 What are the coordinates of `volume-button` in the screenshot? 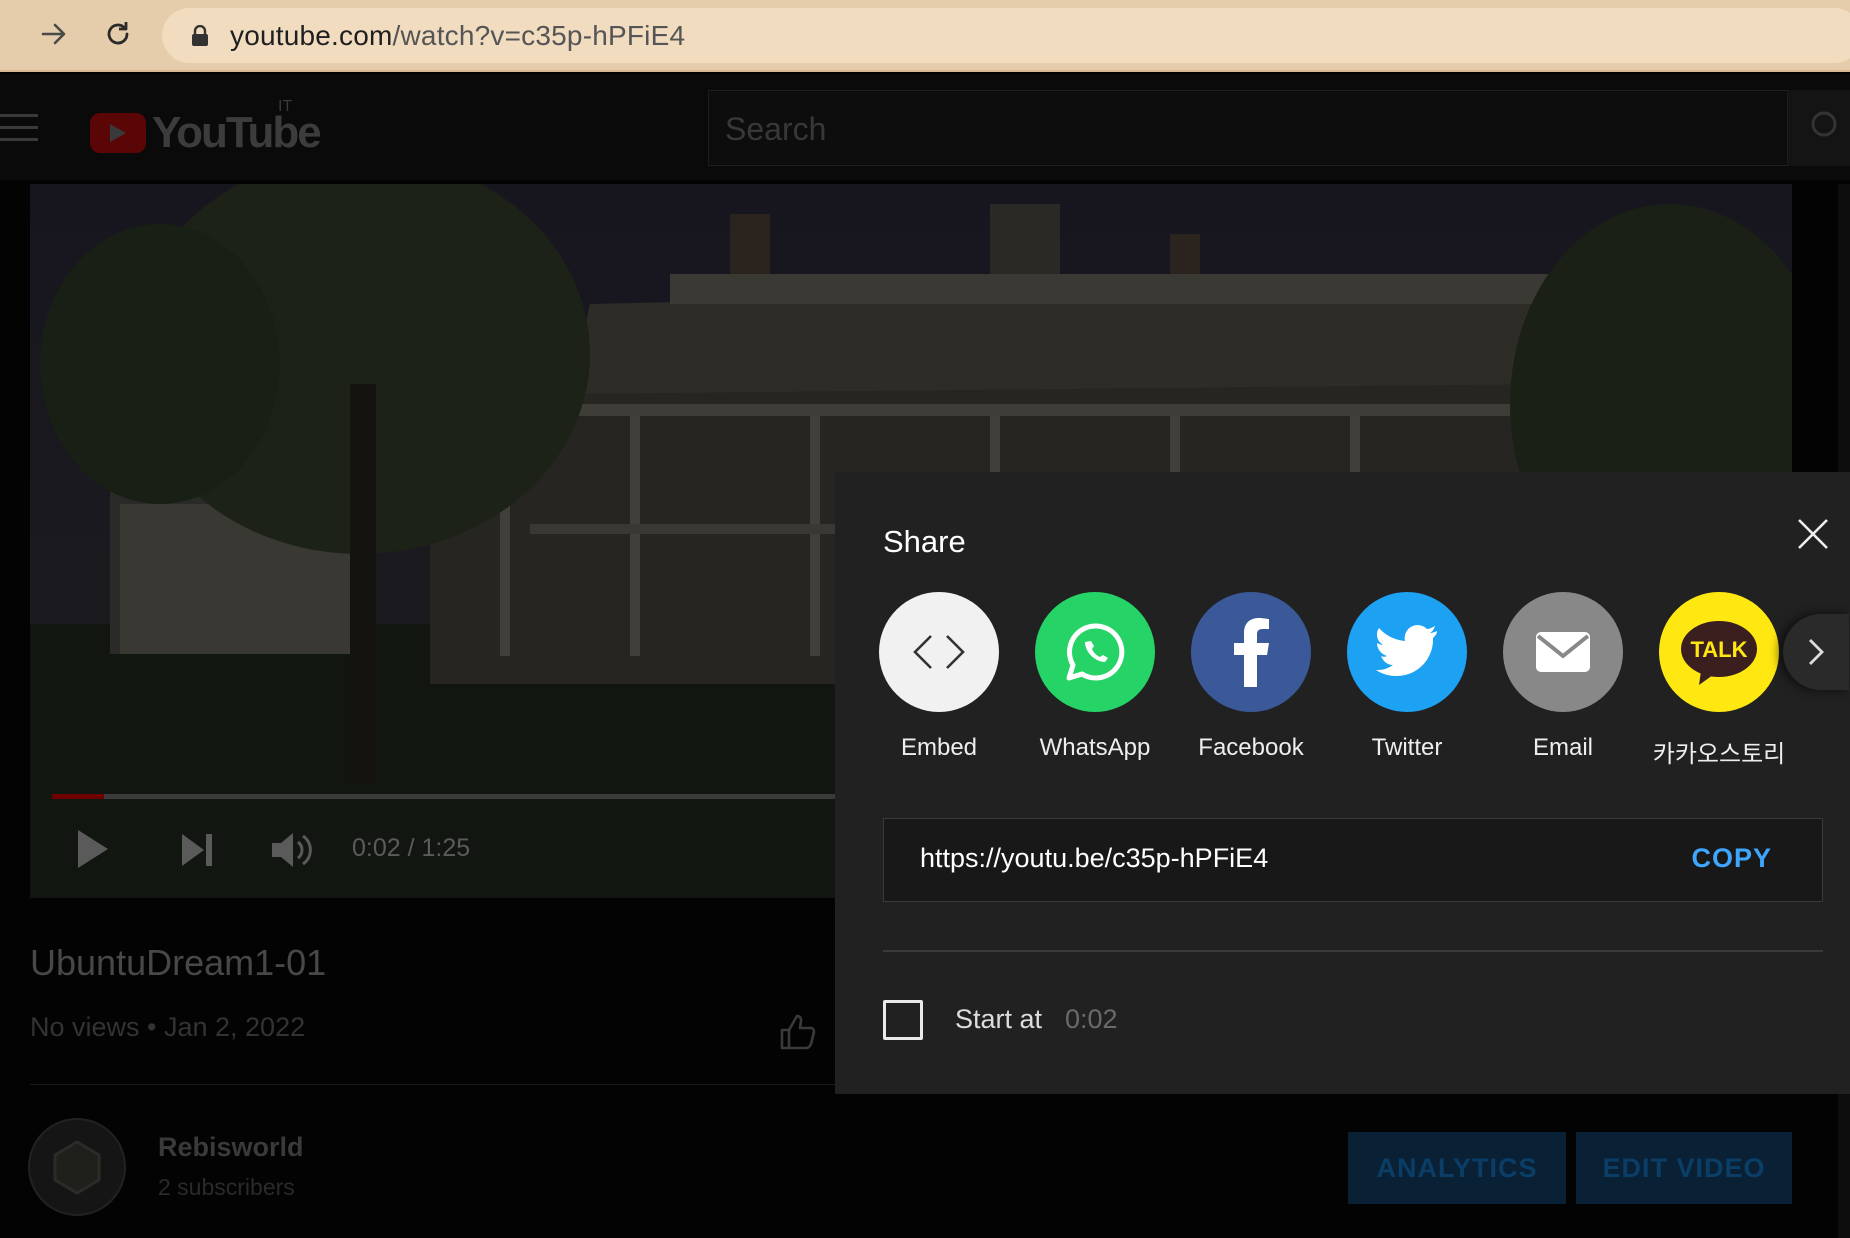 It's located at (292, 852).